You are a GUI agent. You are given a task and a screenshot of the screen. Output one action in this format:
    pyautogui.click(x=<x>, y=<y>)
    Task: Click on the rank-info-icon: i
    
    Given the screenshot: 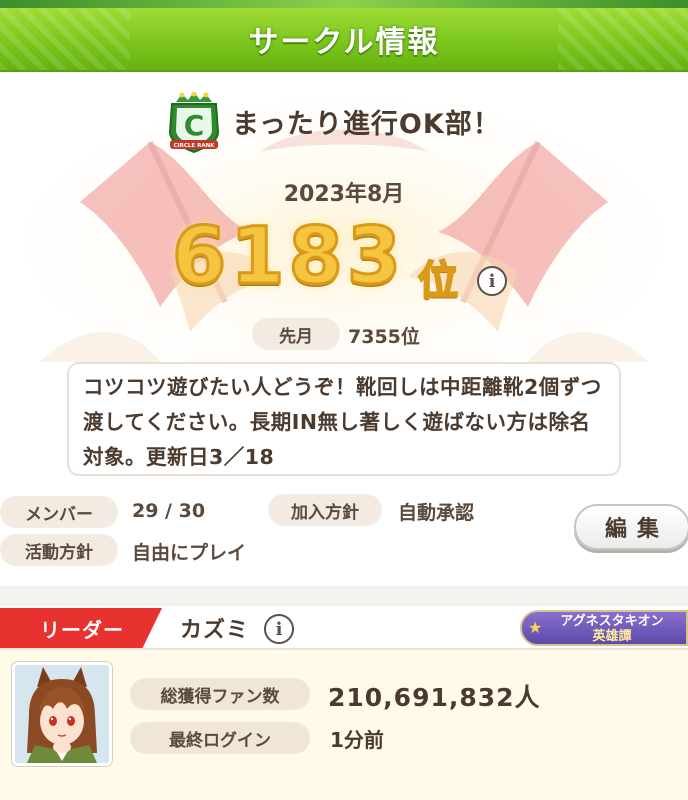 What is the action you would take?
    pyautogui.click(x=492, y=281)
    